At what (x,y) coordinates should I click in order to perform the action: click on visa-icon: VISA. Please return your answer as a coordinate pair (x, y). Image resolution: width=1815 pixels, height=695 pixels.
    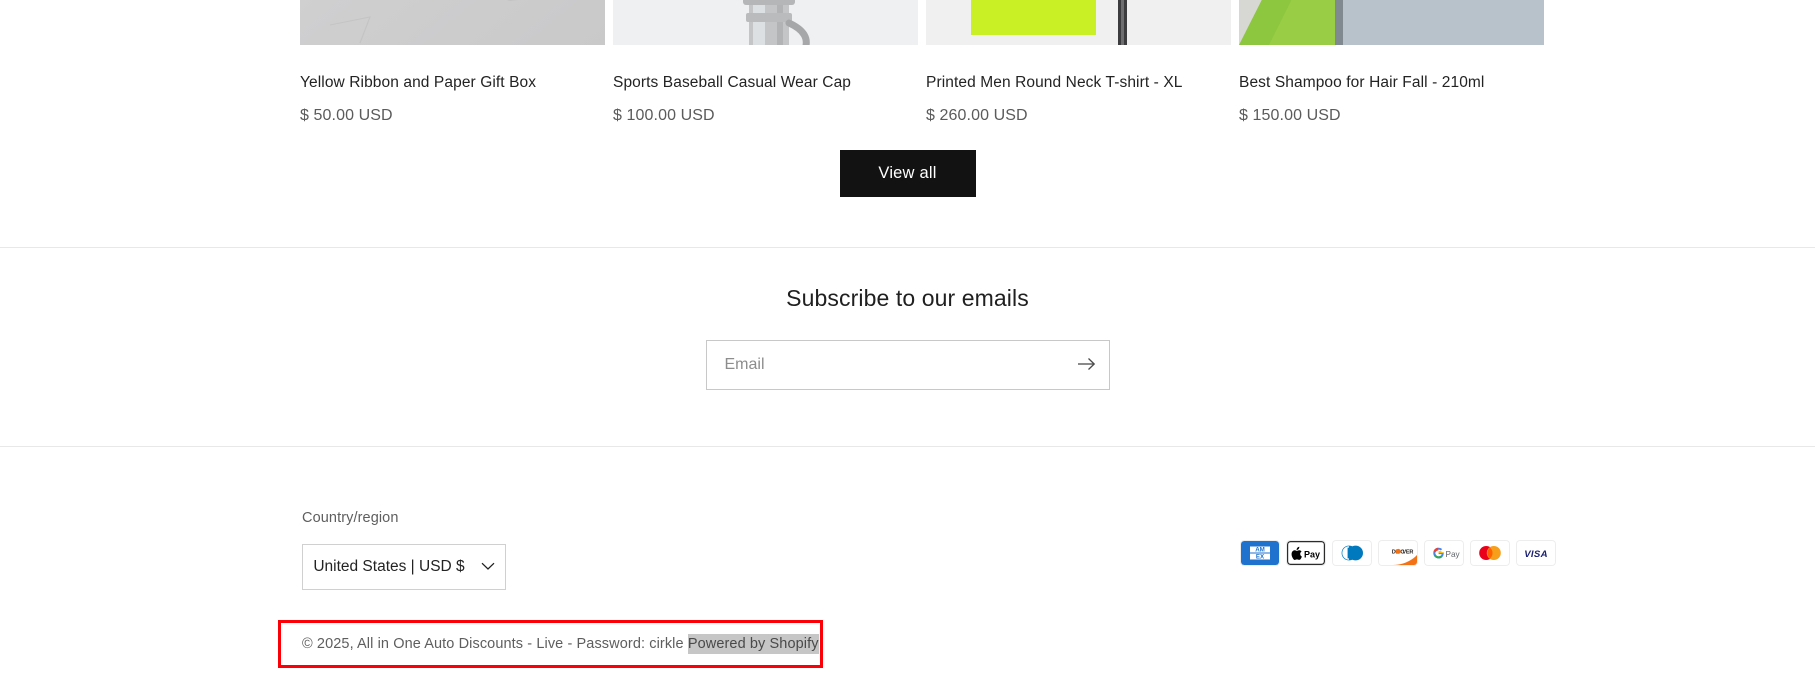
    Looking at the image, I should click on (1536, 553).